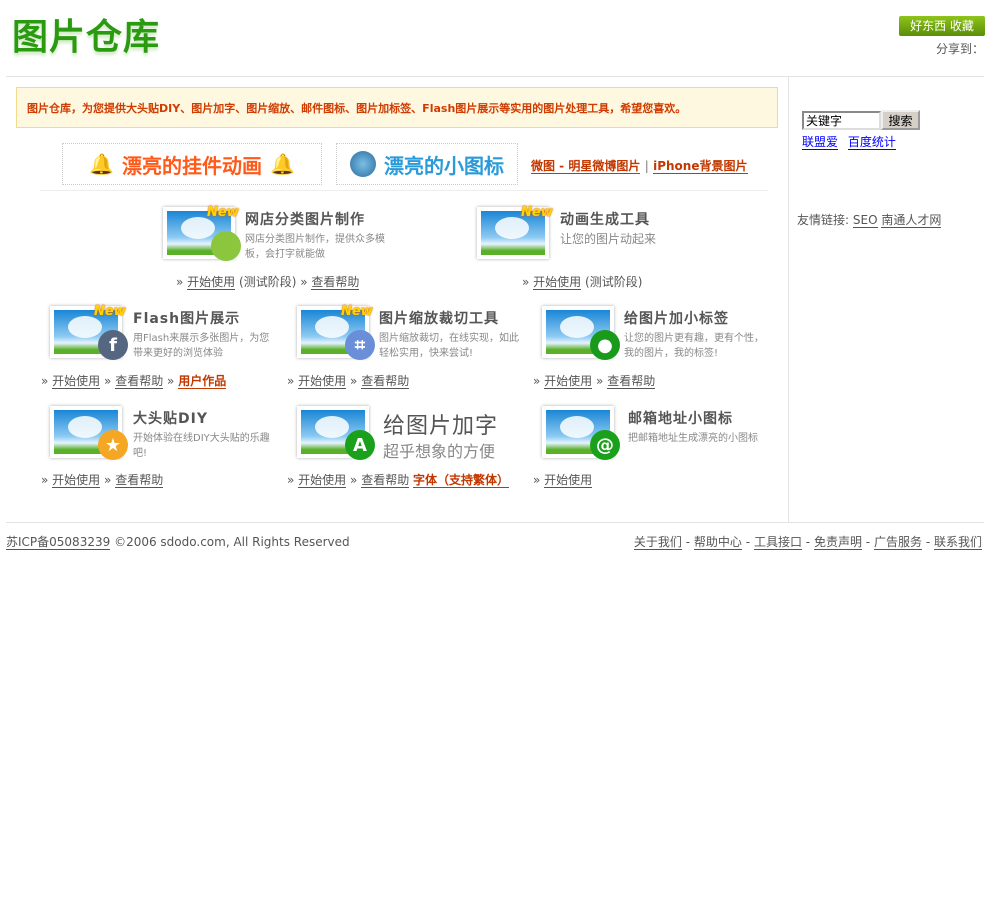 This screenshot has width=990, height=900. What do you see at coordinates (89, 433) in the screenshot?
I see `photo-sticker-diy-thumbnail: ★` at bounding box center [89, 433].